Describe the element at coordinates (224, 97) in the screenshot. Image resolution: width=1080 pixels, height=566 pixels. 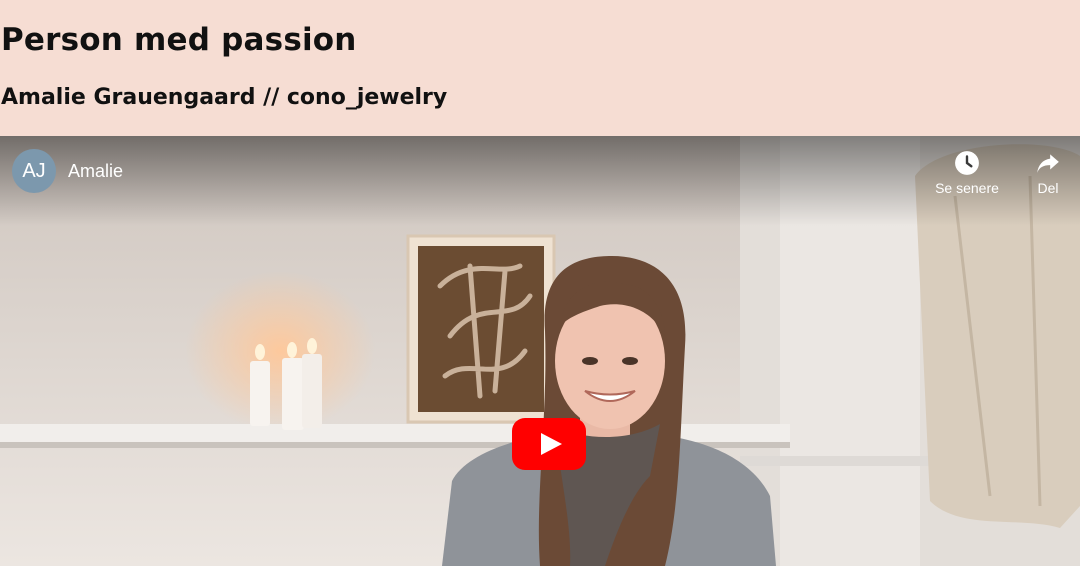
I see `page-subtitle: Amalie Grauengaard // cono_jewelry` at that location.